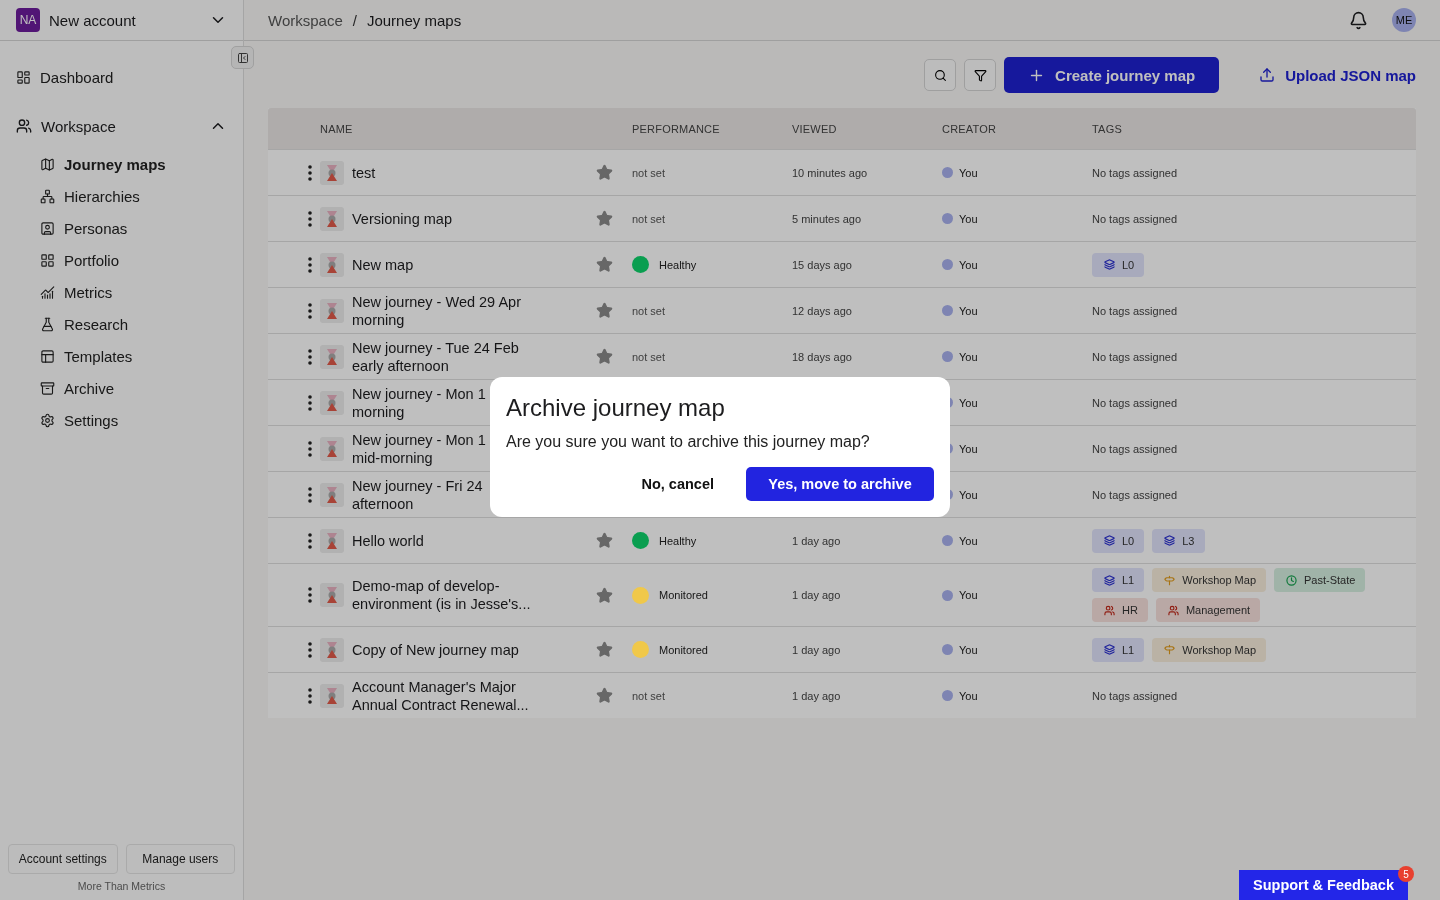  I want to click on dialog-title: Archive journey map, so click(616, 408).